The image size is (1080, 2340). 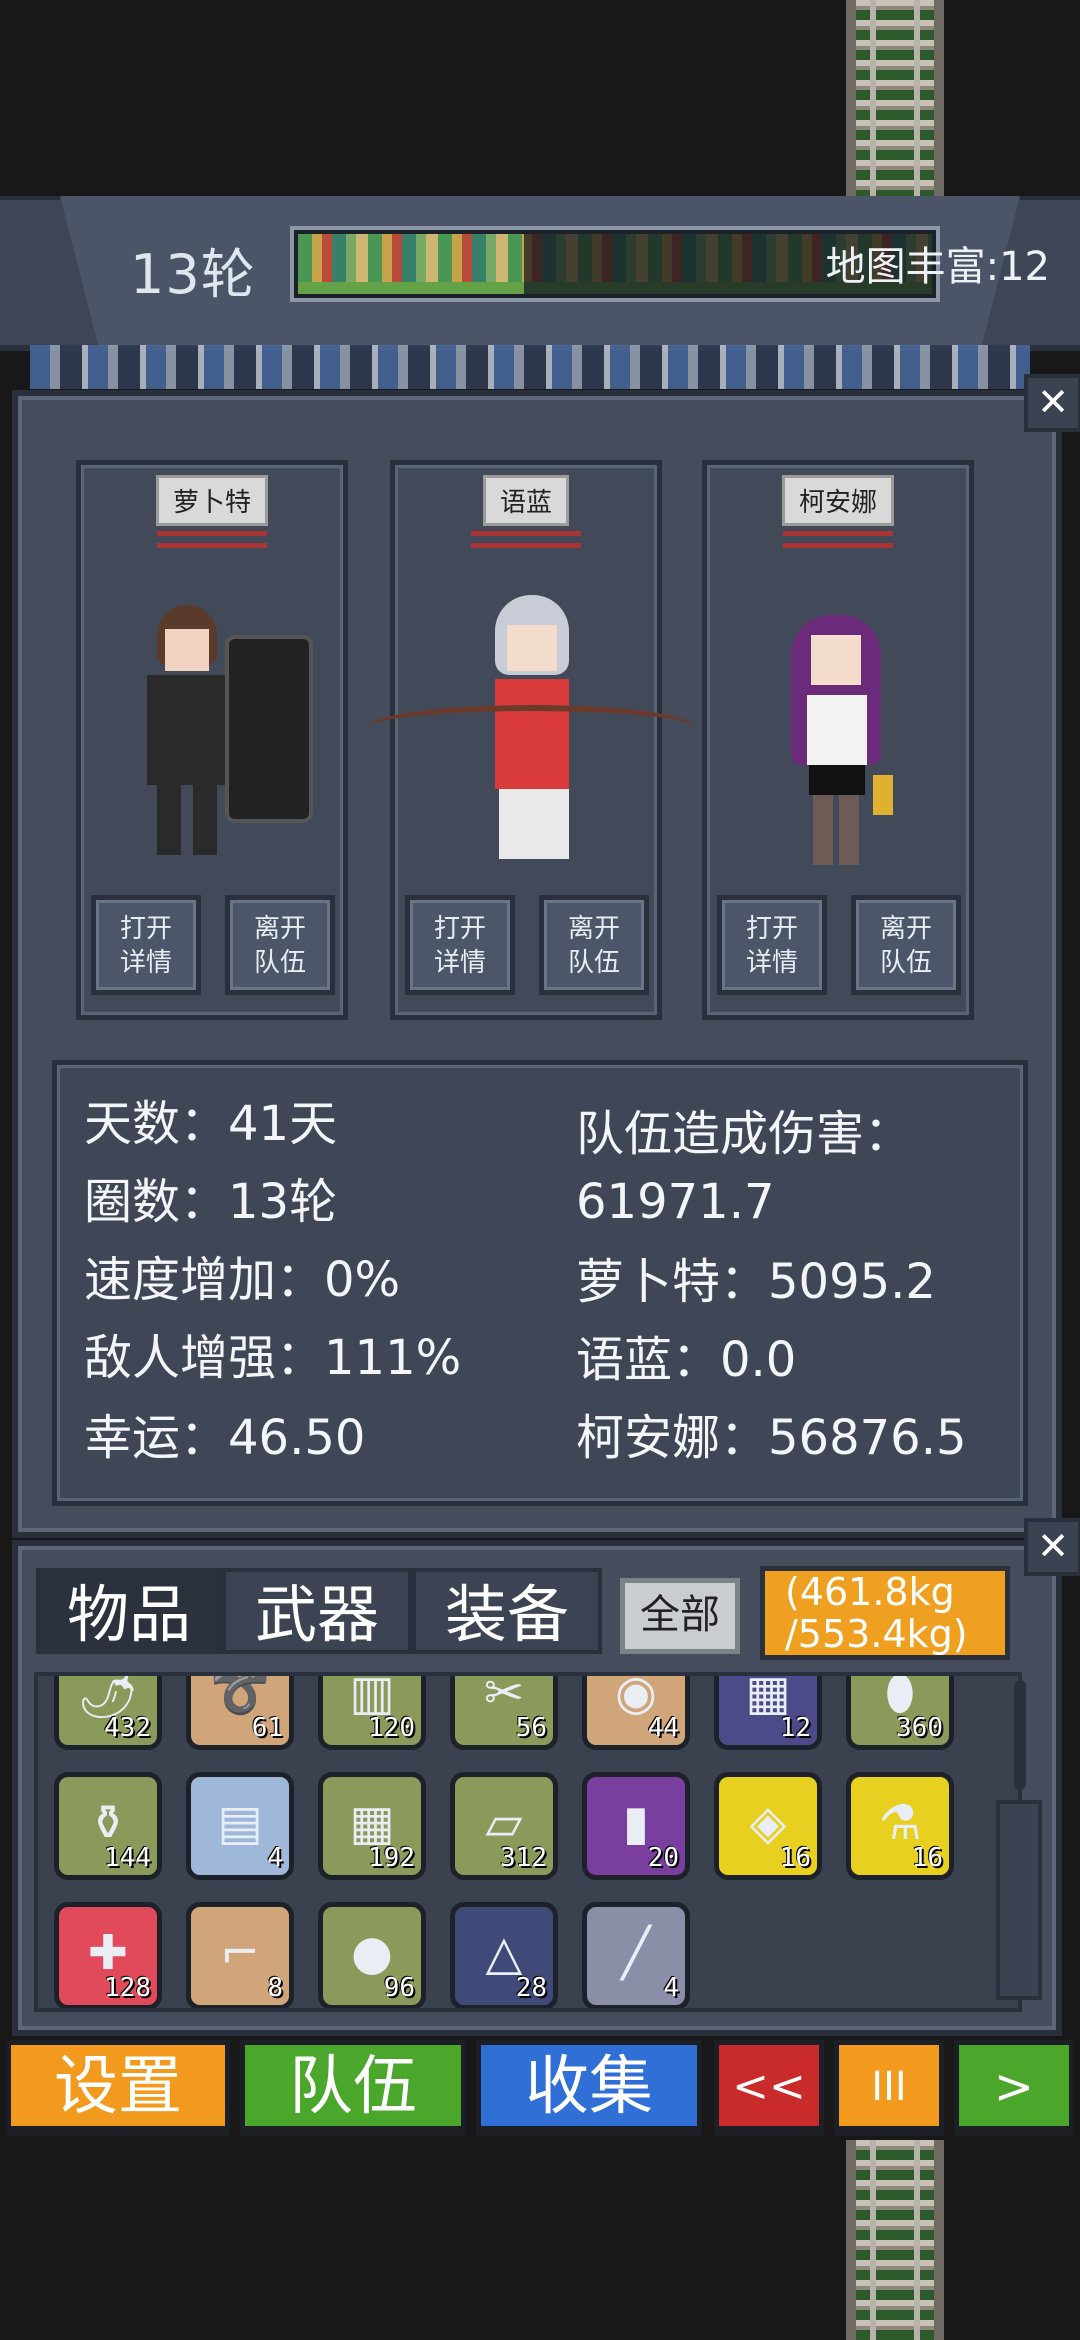 I want to click on inventory-item: ⬮ 360, so click(x=900, y=1713).